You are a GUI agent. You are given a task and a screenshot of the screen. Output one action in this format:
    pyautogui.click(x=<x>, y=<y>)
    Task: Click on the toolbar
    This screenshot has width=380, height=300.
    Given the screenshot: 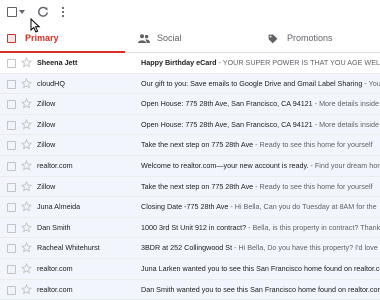 What is the action you would take?
    pyautogui.click(x=190, y=13)
    